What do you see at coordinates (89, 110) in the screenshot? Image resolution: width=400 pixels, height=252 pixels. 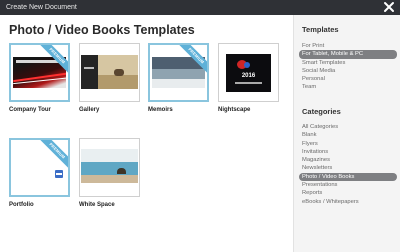 I see `template-label: Gallery` at bounding box center [89, 110].